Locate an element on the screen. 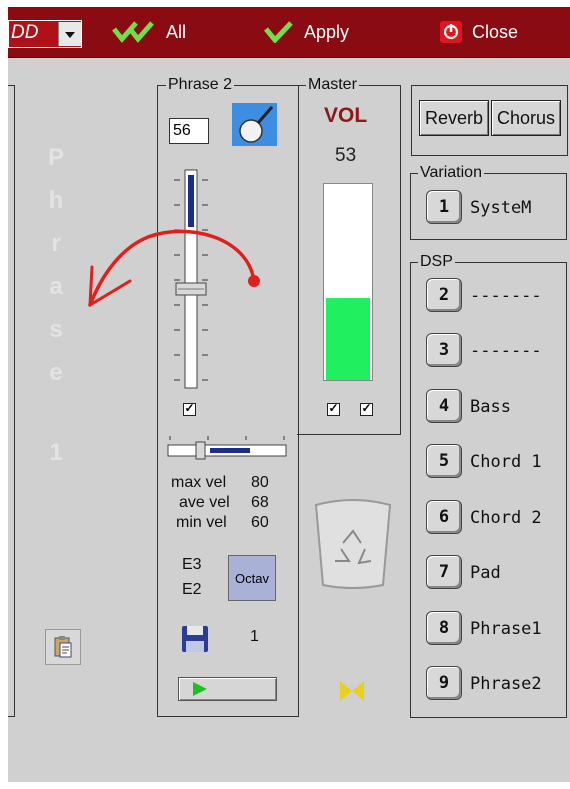 Image resolution: width=570 pixels, height=789 pixels. play-button is located at coordinates (227, 689).